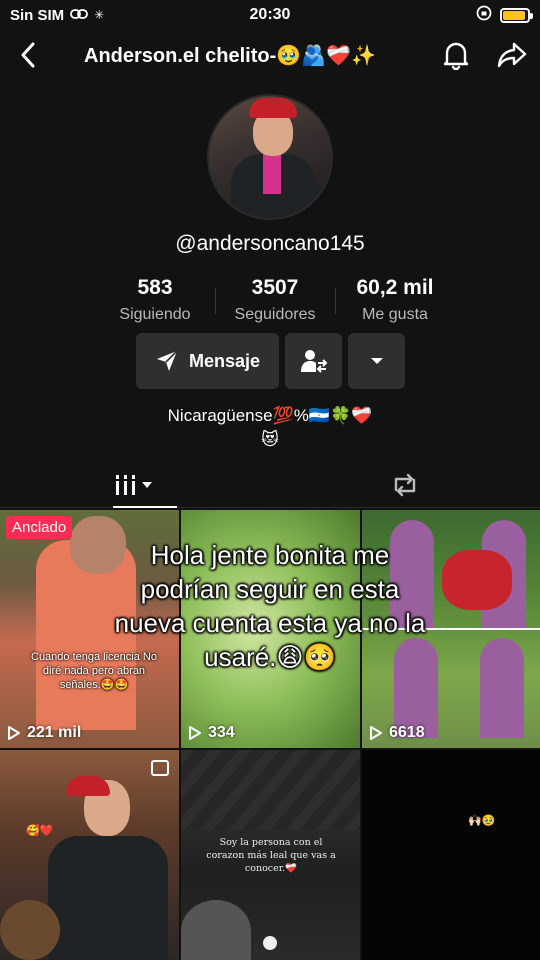 The width and height of the screenshot is (540, 960). Describe the element at coordinates (395, 300) in the screenshot. I see `stat-likes: 60,2 mil Me gusta` at that location.